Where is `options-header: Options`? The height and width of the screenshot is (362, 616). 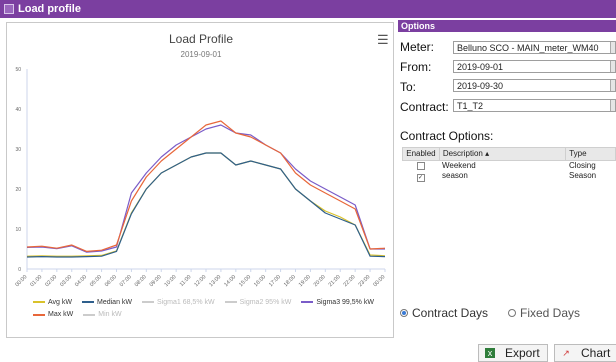 options-header: Options is located at coordinates (507, 26).